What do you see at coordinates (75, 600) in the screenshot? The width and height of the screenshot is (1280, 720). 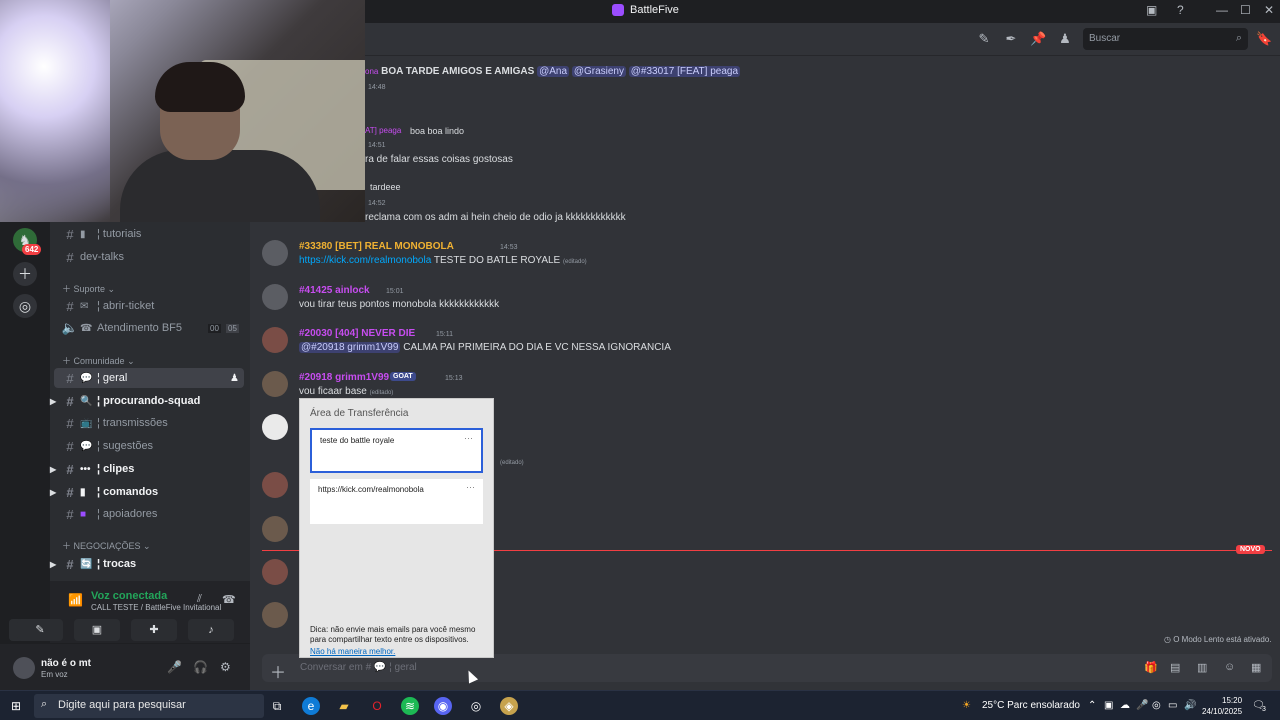 I see `signal-icon: 📶` at bounding box center [75, 600].